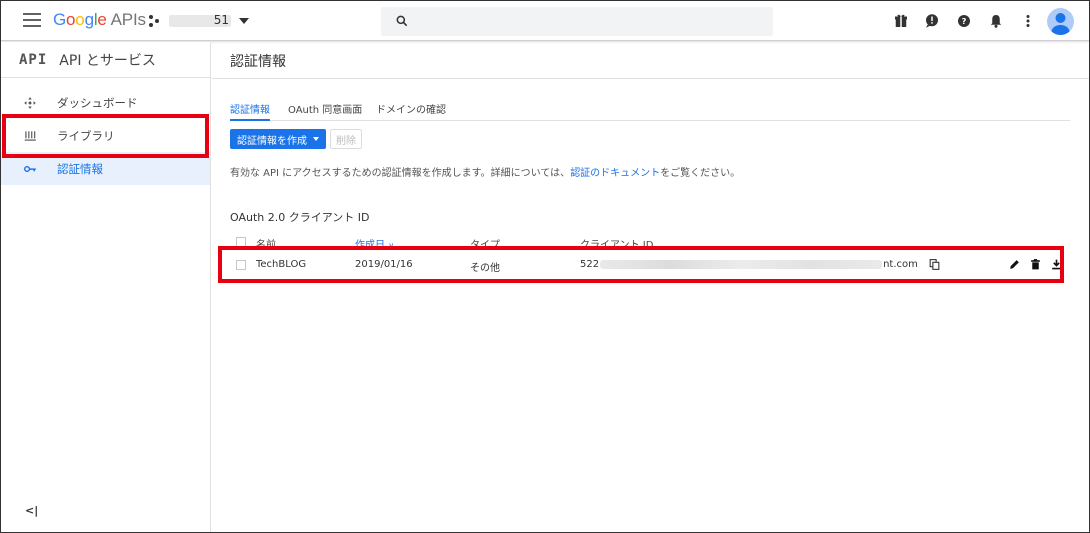  What do you see at coordinates (80, 168) in the screenshot?
I see `sidebar-item-label: 認証情報` at bounding box center [80, 168].